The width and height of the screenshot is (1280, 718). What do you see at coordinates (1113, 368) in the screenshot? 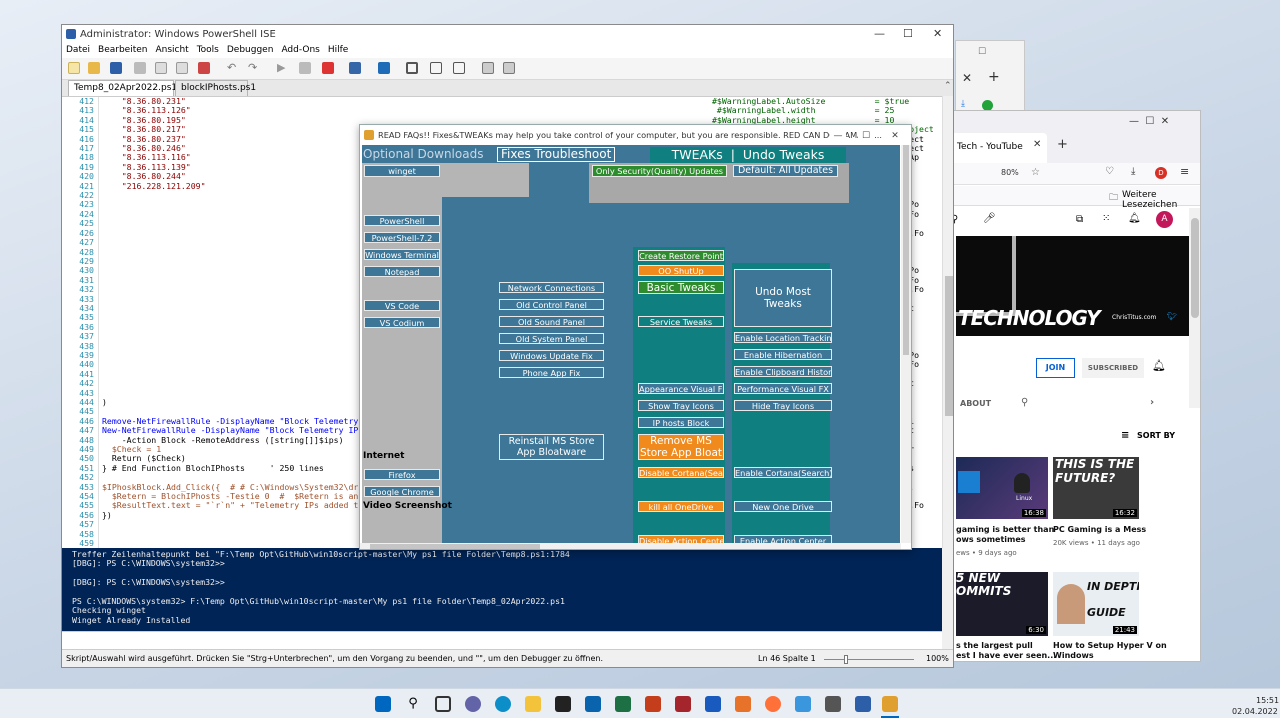
I see `subscribed-button: SUBSCRIBED` at bounding box center [1113, 368].